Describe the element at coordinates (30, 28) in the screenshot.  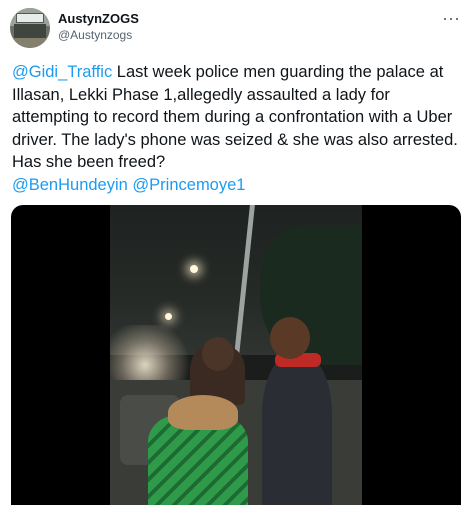
I see `avatar` at that location.